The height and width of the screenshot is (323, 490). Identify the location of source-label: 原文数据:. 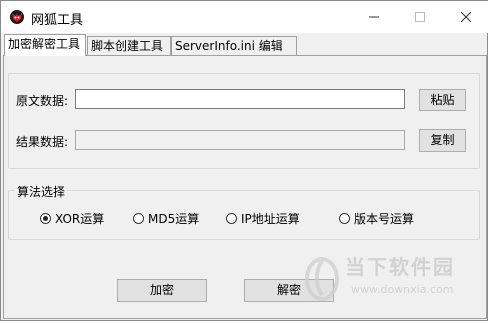
(42, 101).